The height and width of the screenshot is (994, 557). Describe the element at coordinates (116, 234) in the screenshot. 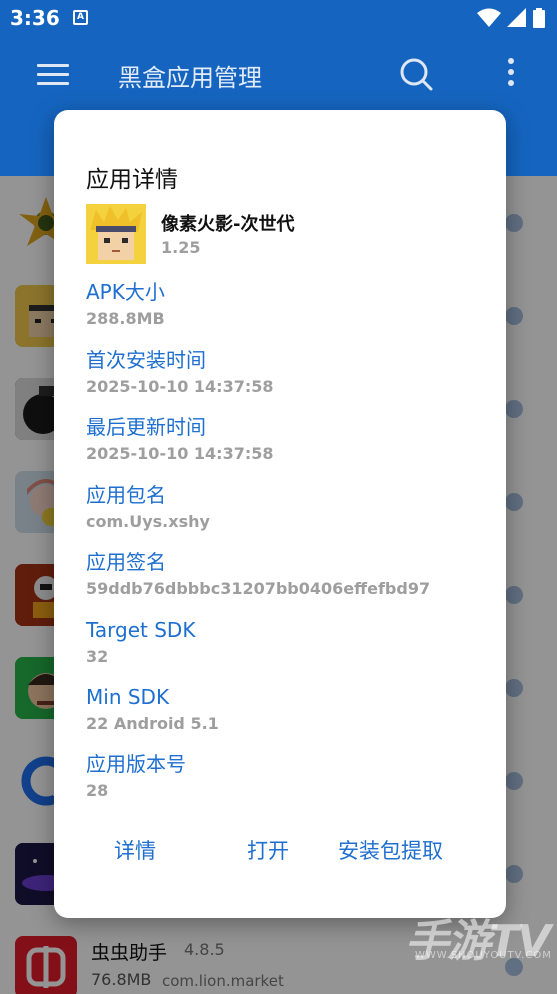

I see `app-icon` at that location.